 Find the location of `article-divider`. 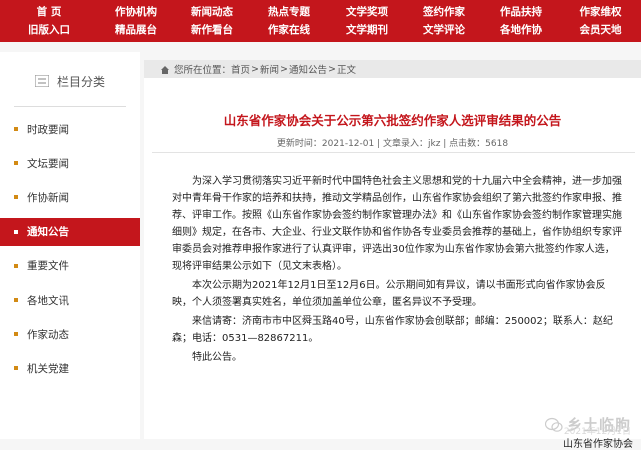

article-divider is located at coordinates (393, 152).